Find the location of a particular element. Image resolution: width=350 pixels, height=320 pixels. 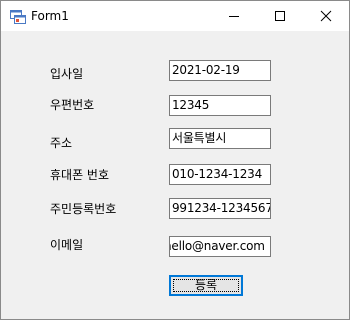

minimize-button is located at coordinates (234, 16).